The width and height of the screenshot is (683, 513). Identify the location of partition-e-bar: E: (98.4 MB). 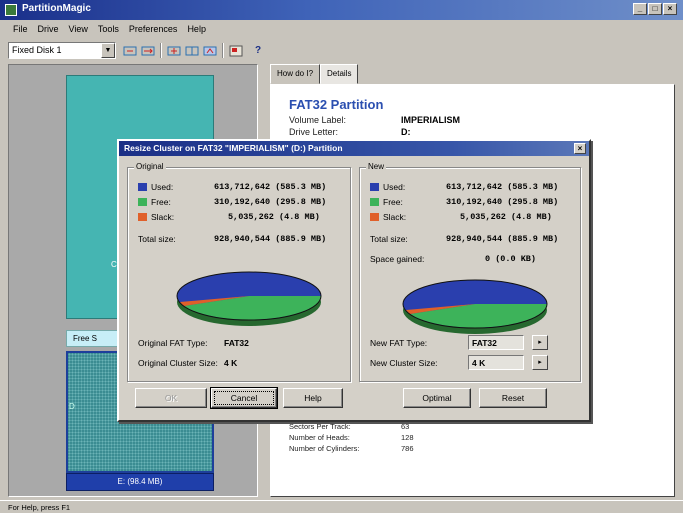
(140, 482).